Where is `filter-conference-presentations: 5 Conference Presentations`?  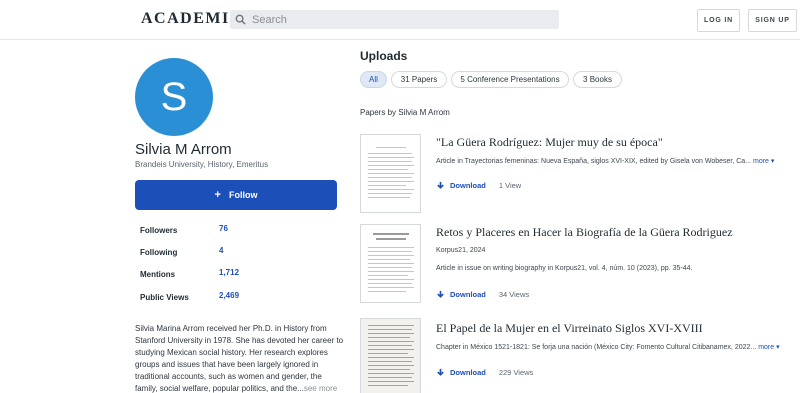
filter-conference-presentations: 5 Conference Presentations is located at coordinates (510, 79).